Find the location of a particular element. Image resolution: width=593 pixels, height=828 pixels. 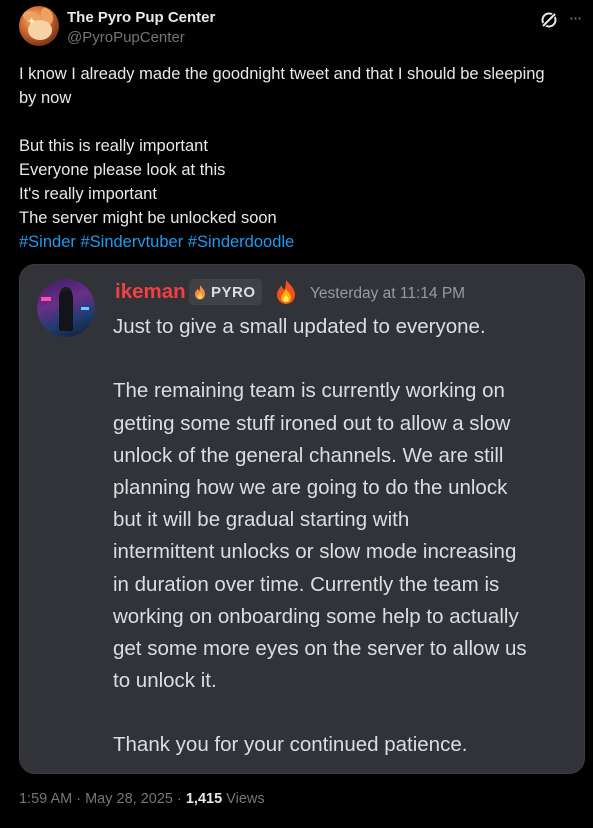

tweet-meta: 1:59 AM · May 28, 2025 · 1,415 Views is located at coordinates (142, 799).